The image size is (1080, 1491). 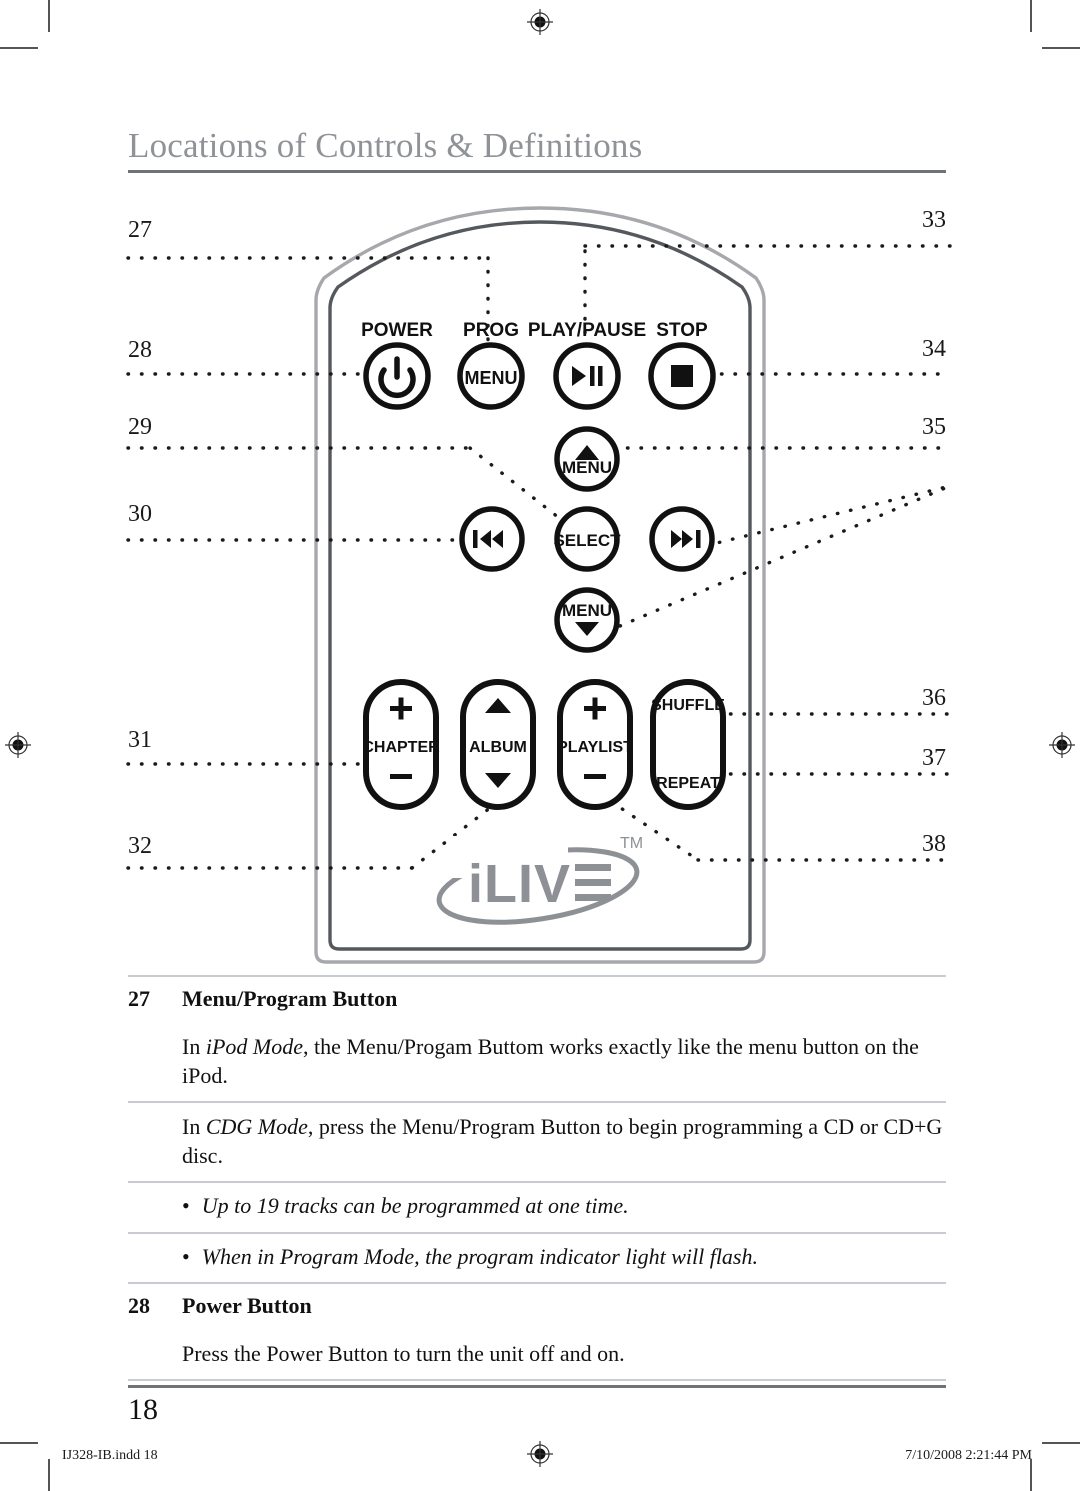 I want to click on callout-number-38: 38, so click(x=934, y=844).